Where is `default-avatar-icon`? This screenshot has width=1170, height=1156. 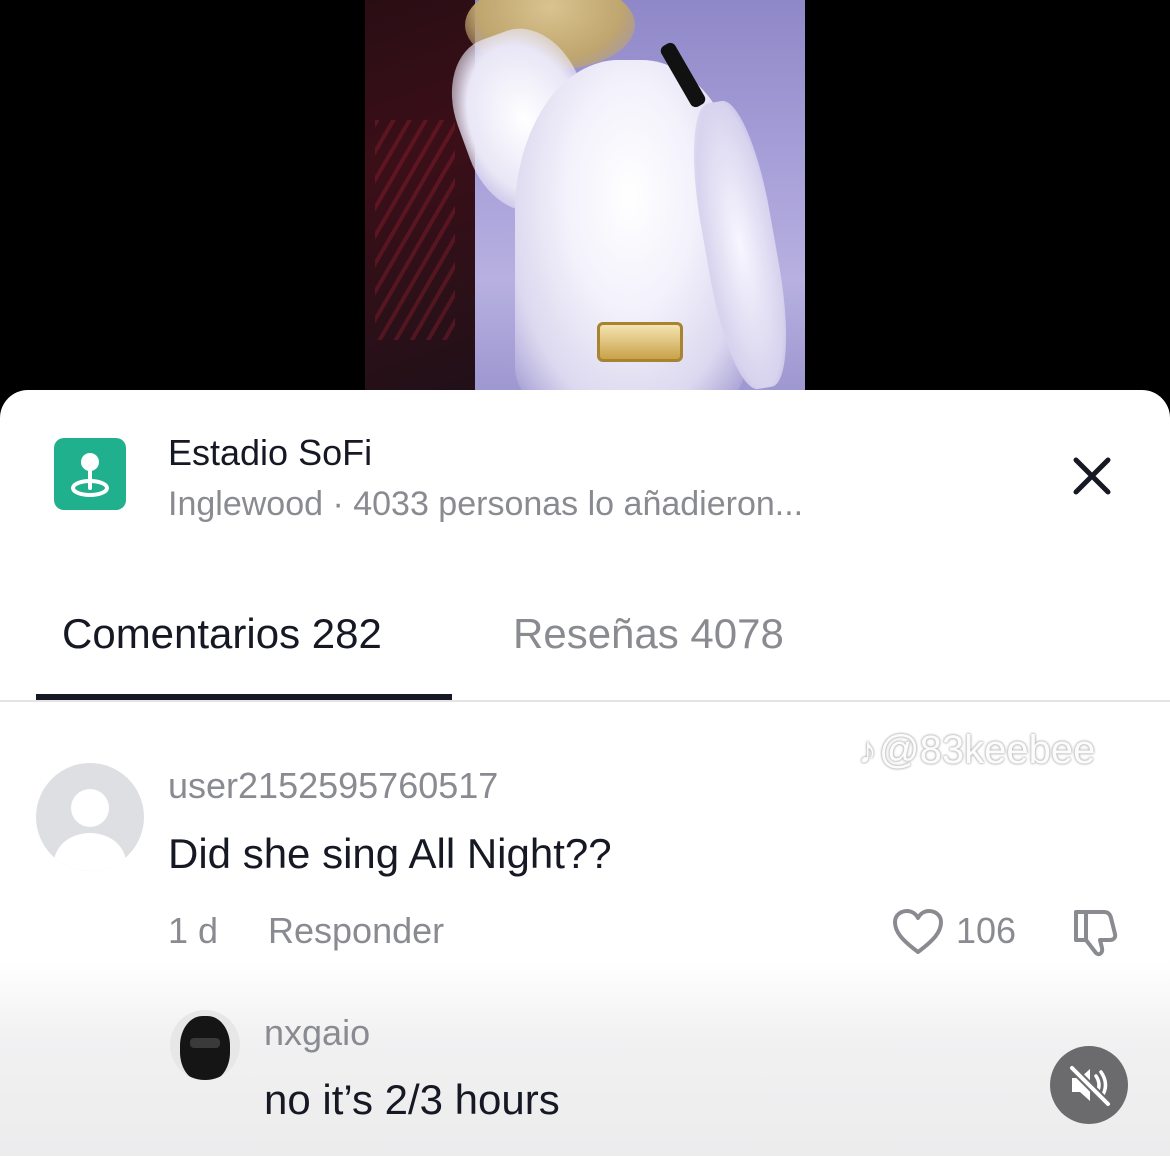 default-avatar-icon is located at coordinates (90, 808).